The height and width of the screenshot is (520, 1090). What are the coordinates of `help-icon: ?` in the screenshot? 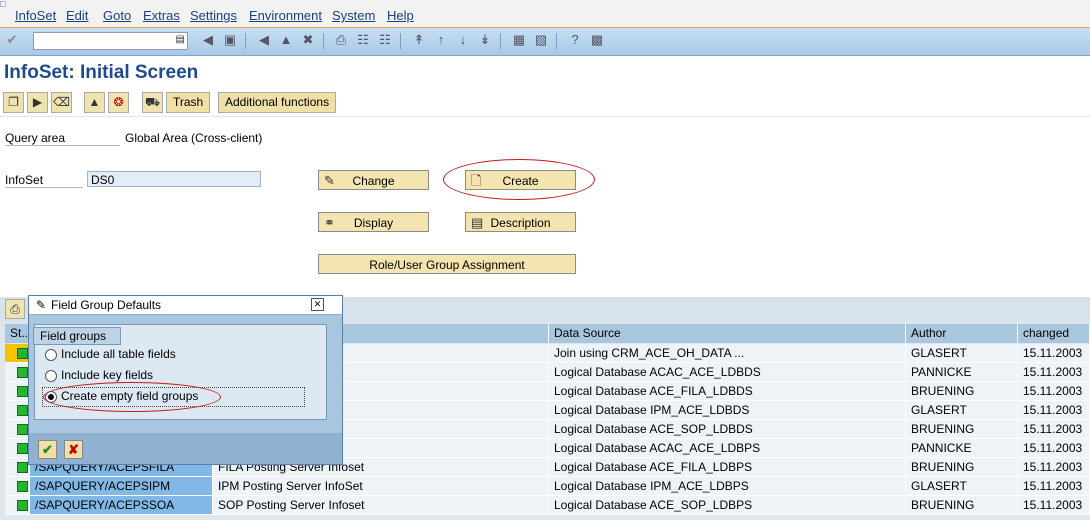 It's located at (575, 40).